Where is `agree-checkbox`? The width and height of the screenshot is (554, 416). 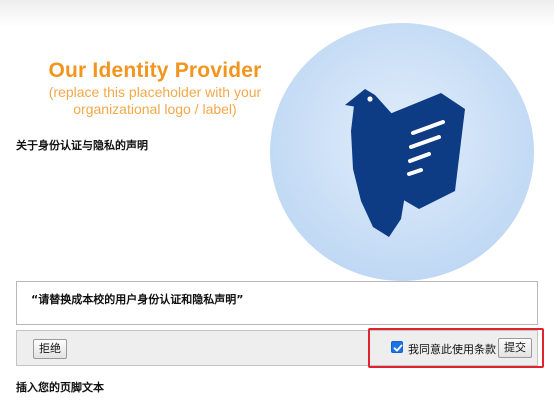
agree-checkbox is located at coordinates (397, 347).